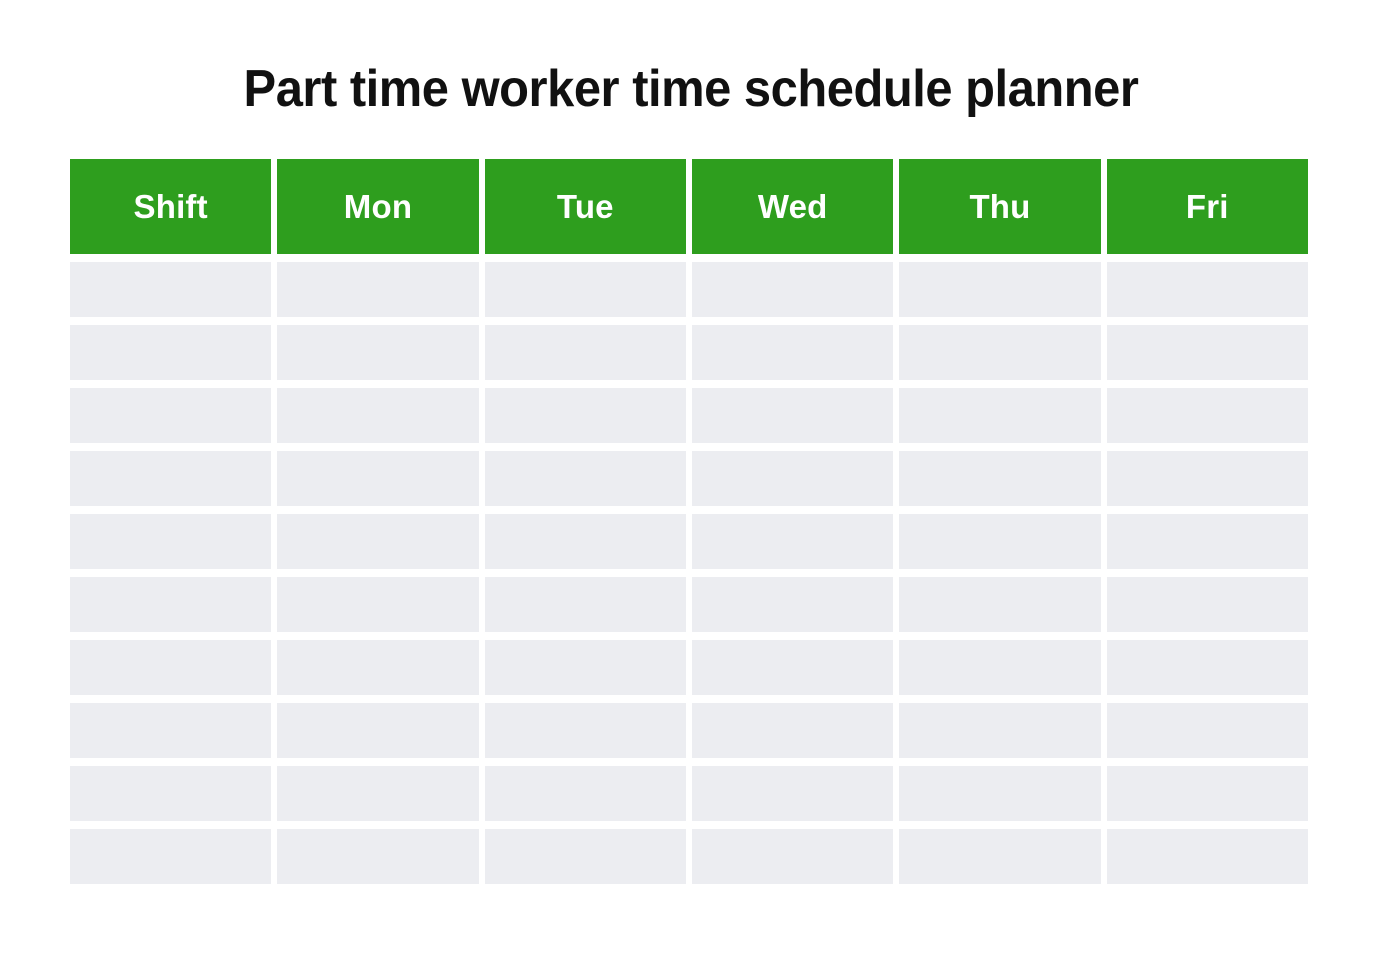  I want to click on column-header-shift: Shift, so click(171, 206).